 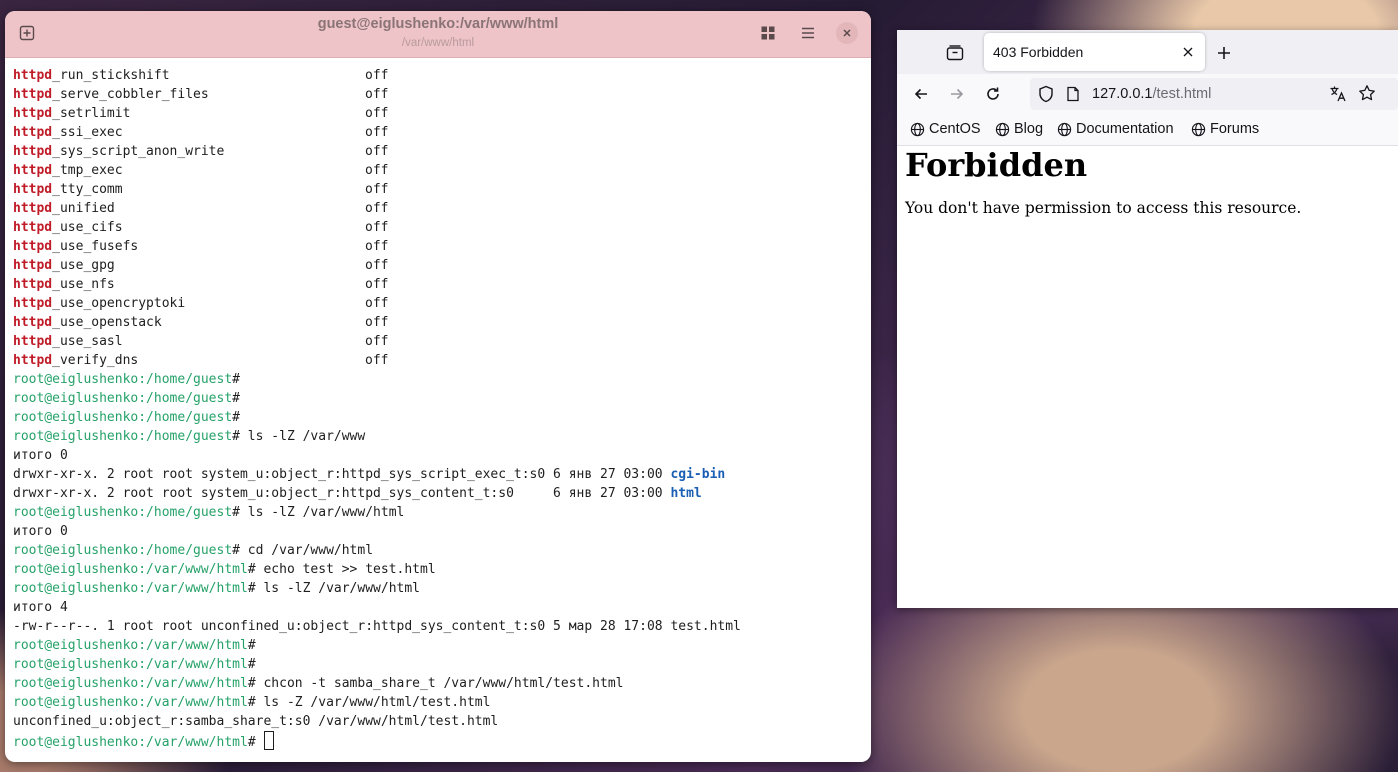 I want to click on bookmark-blog: Blog, so click(x=1019, y=129).